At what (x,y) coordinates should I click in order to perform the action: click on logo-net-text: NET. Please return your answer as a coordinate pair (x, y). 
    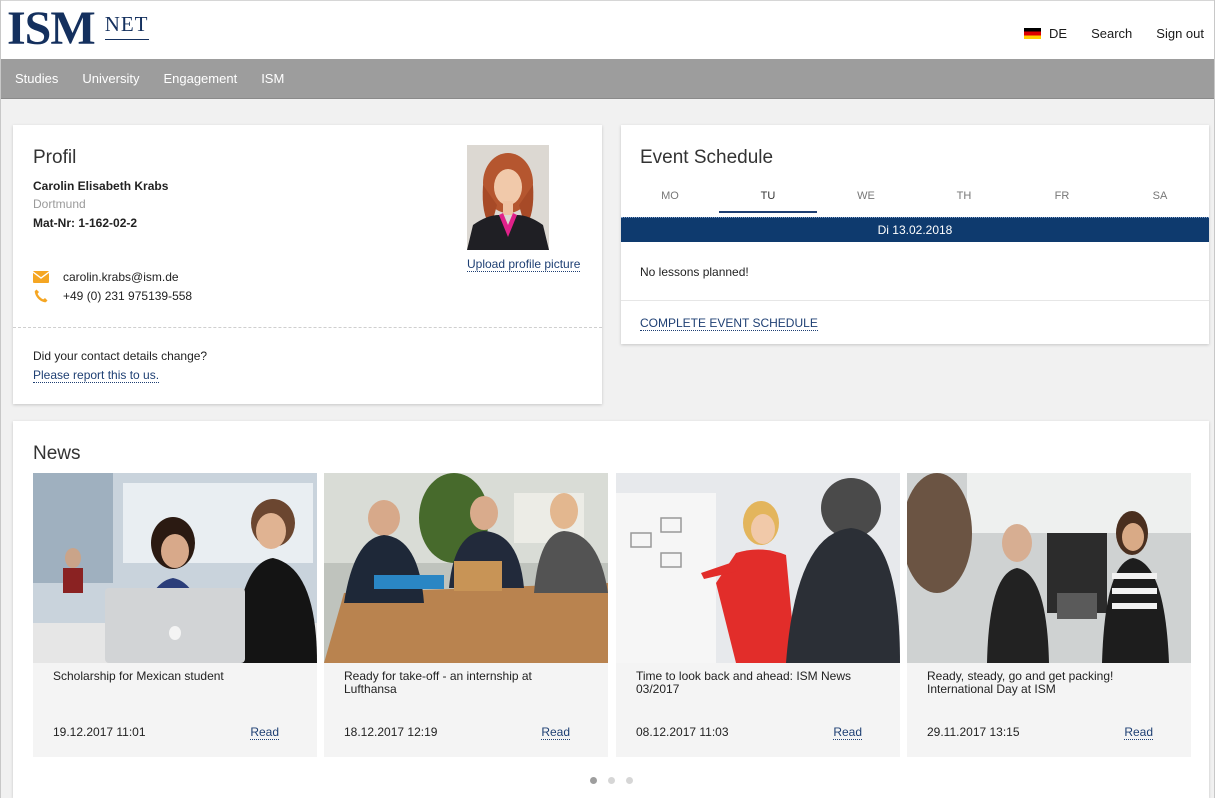
    Looking at the image, I should click on (126, 26).